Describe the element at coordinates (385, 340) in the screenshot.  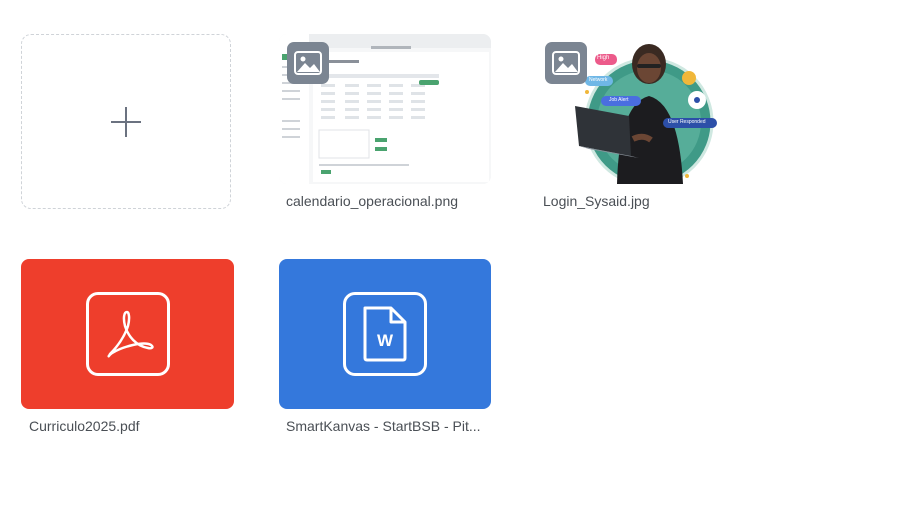
I see `doc-letter: W` at that location.